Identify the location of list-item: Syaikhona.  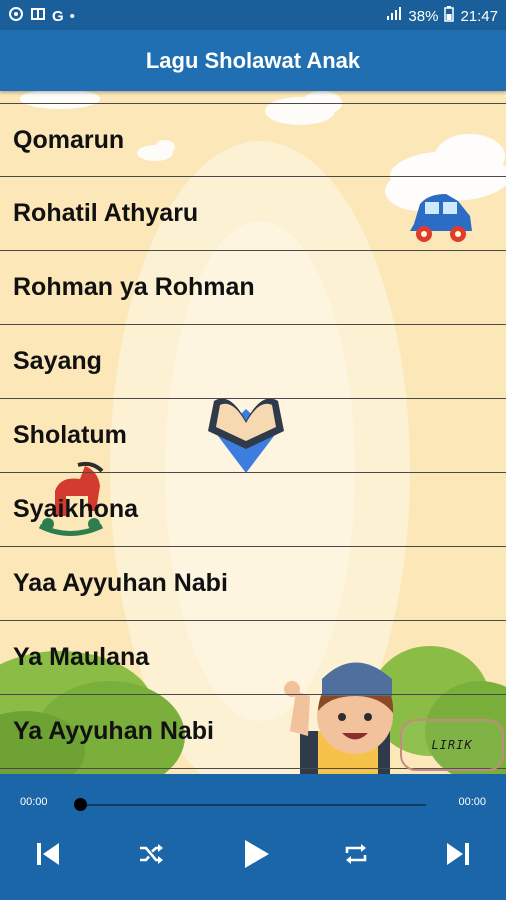
(253, 510).